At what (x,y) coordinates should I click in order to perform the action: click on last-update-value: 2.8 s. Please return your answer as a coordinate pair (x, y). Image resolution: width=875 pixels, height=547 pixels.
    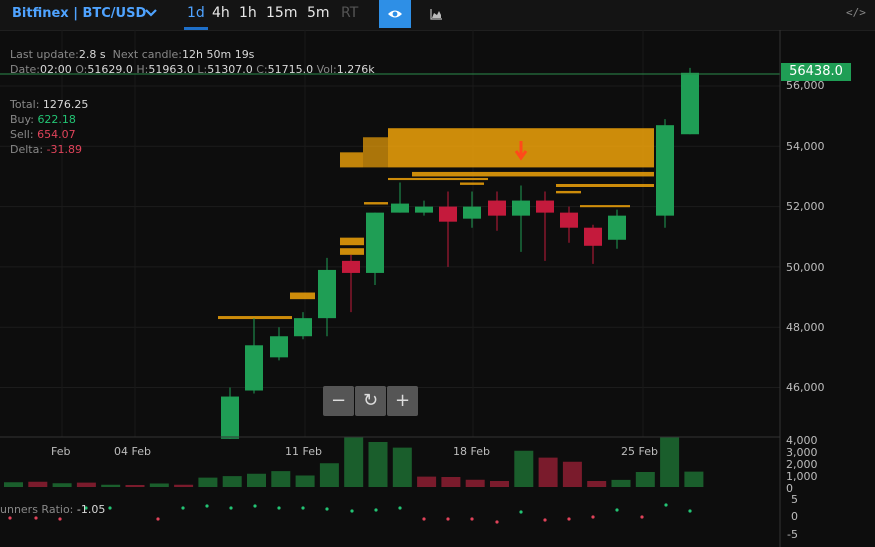
    Looking at the image, I should click on (92, 54).